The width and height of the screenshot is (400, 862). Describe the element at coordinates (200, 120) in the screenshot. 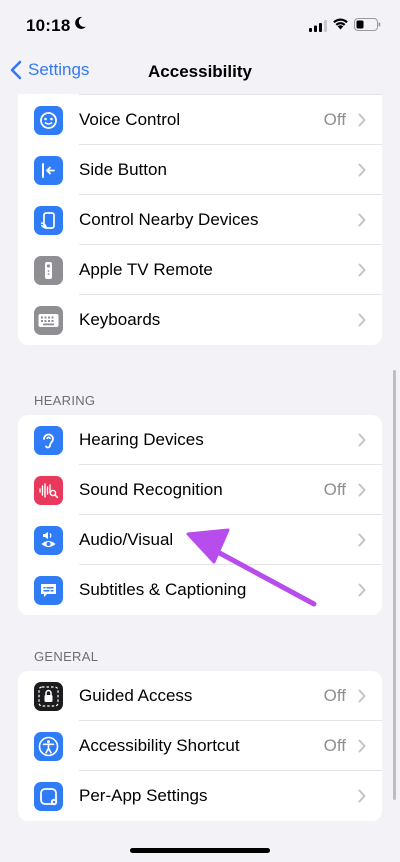

I see `row-voice-control: Voice Control Off` at that location.